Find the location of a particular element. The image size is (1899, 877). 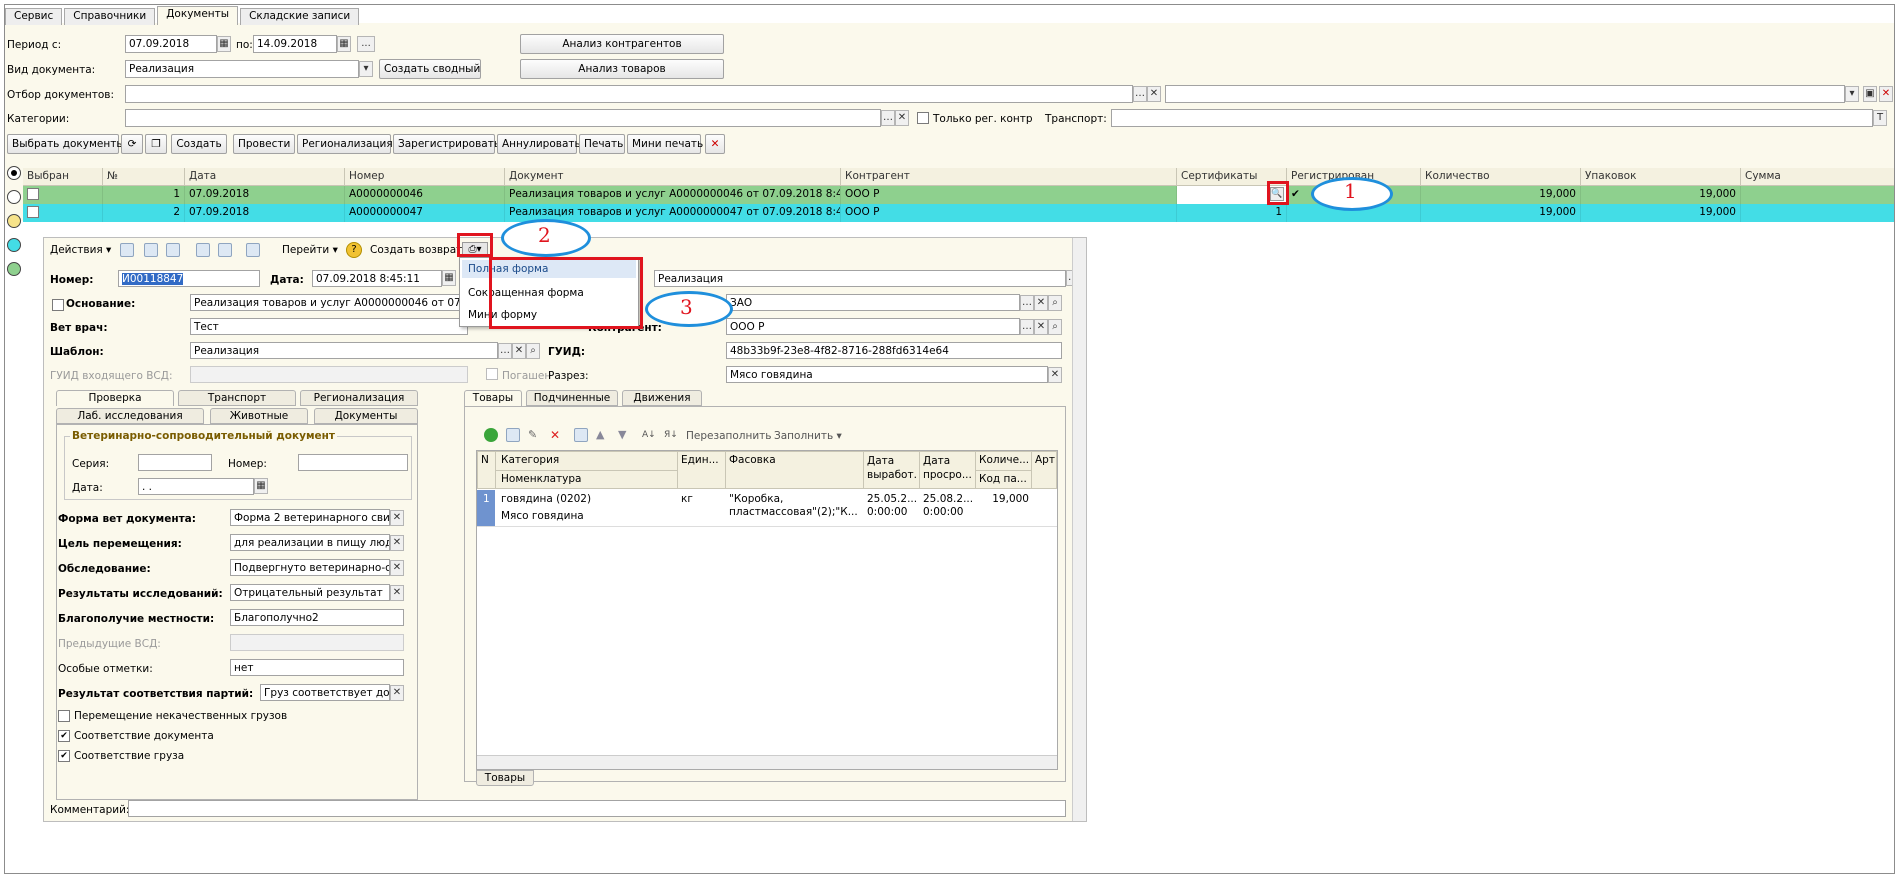

add-icon is located at coordinates (491, 435).